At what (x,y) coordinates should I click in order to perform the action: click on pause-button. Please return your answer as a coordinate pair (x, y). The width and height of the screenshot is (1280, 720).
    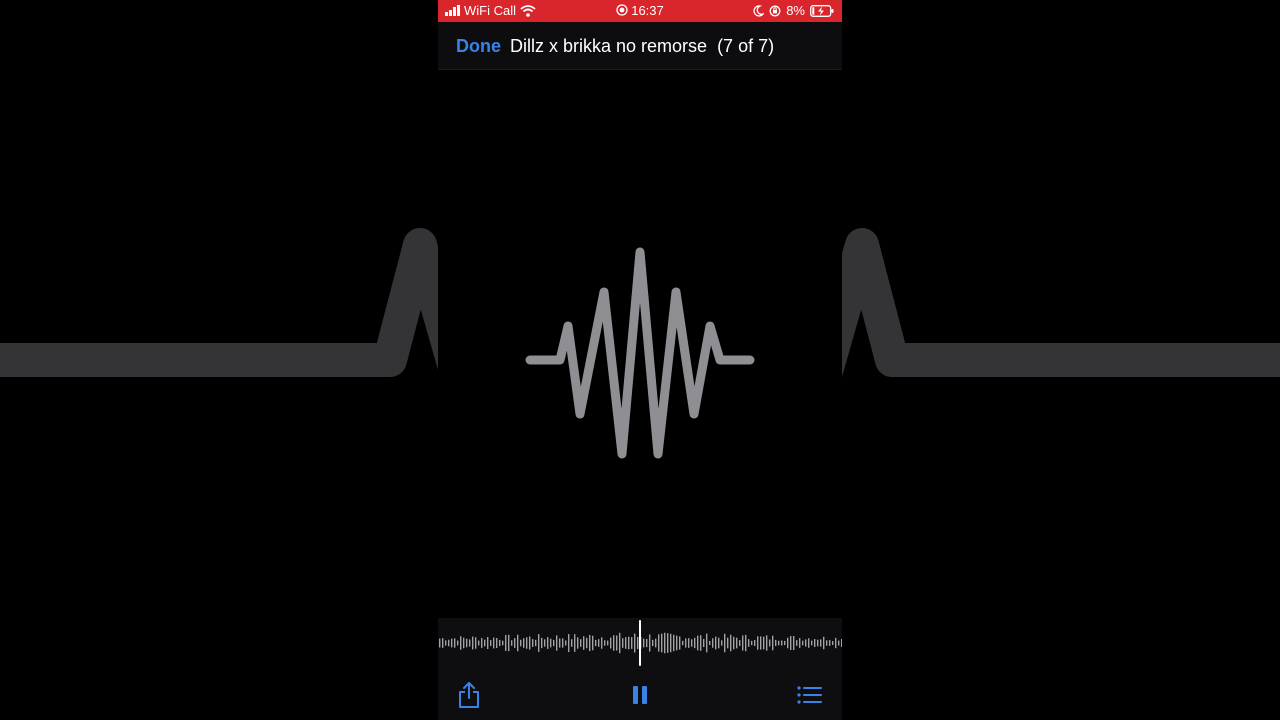
    Looking at the image, I should click on (640, 695).